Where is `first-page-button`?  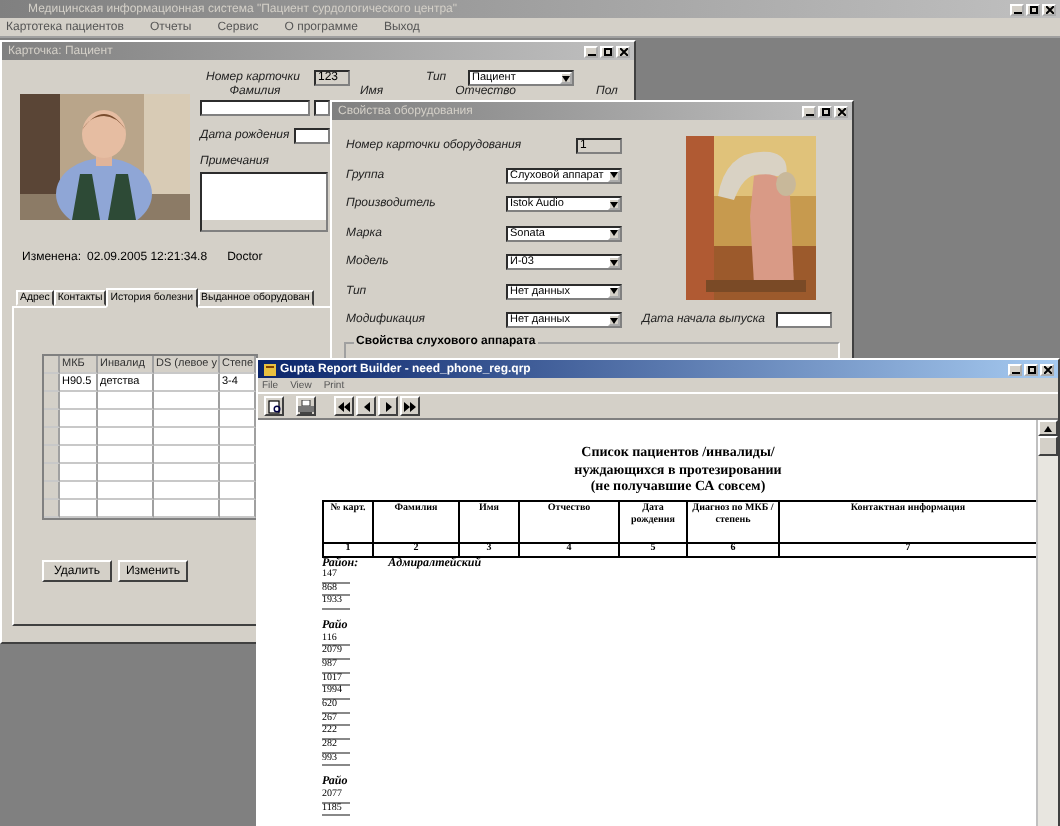
first-page-button is located at coordinates (344, 406).